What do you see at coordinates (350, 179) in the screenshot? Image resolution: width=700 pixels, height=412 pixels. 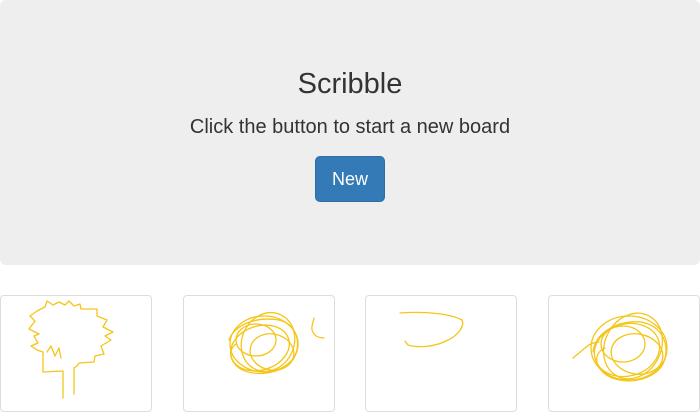 I see `new-board-button: New` at bounding box center [350, 179].